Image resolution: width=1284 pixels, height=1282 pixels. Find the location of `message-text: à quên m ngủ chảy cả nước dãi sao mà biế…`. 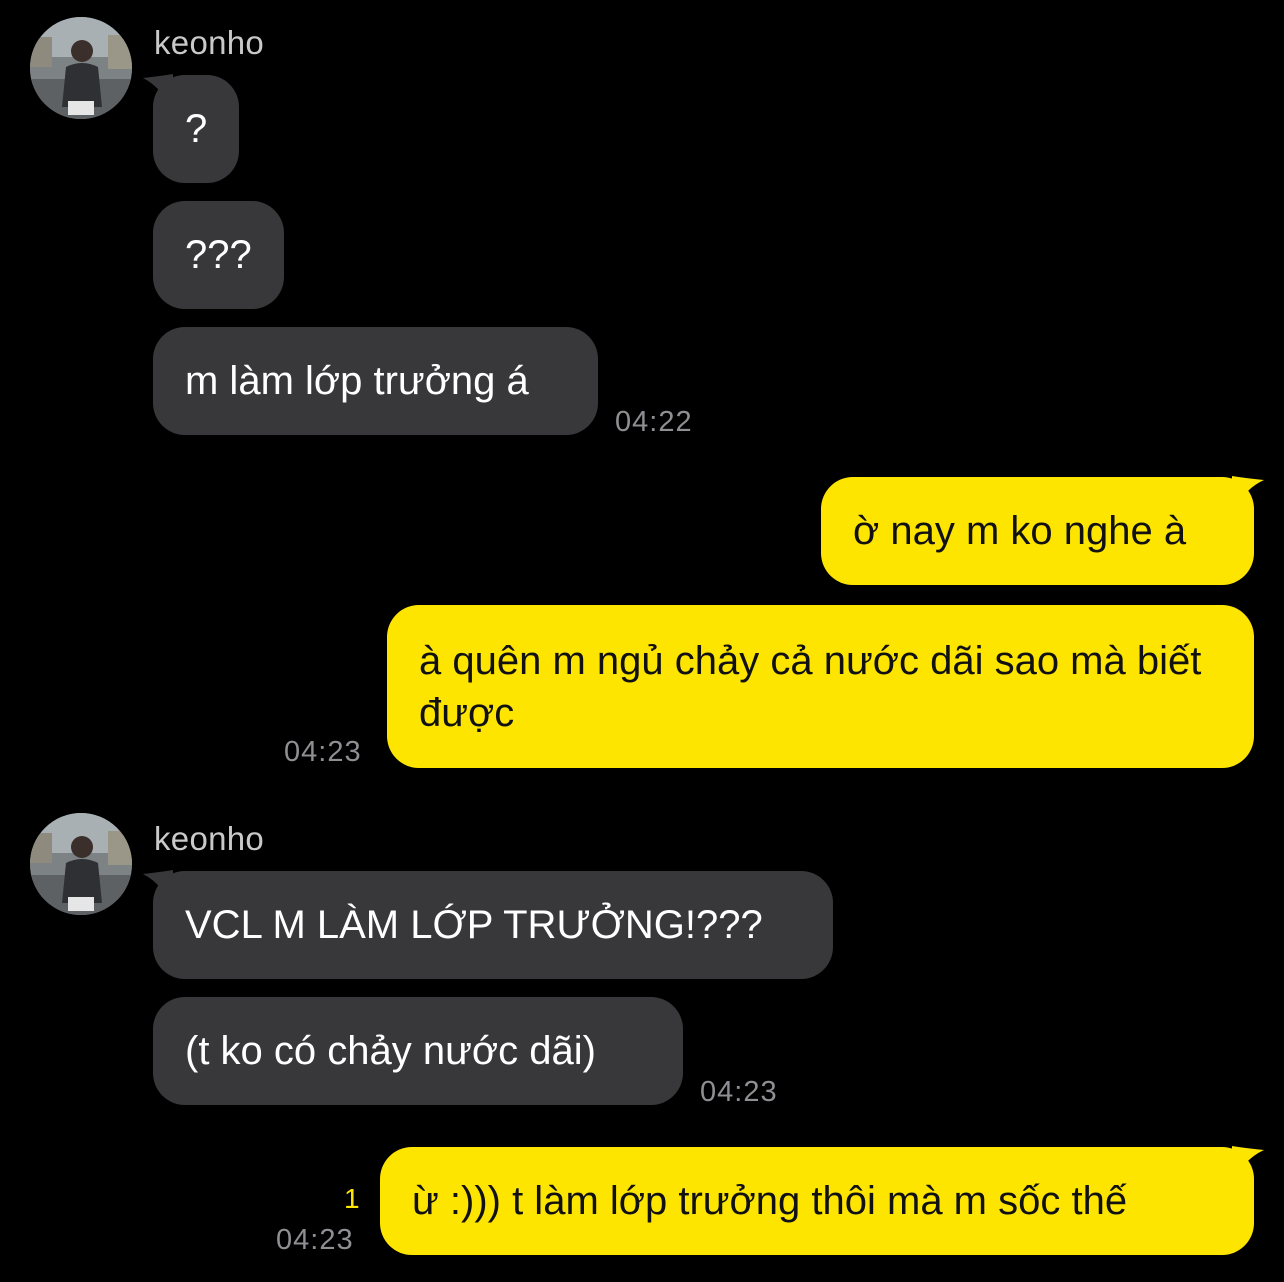

message-text: à quên m ngủ chảy cả nước dãi sao mà biế… is located at coordinates (810, 687).